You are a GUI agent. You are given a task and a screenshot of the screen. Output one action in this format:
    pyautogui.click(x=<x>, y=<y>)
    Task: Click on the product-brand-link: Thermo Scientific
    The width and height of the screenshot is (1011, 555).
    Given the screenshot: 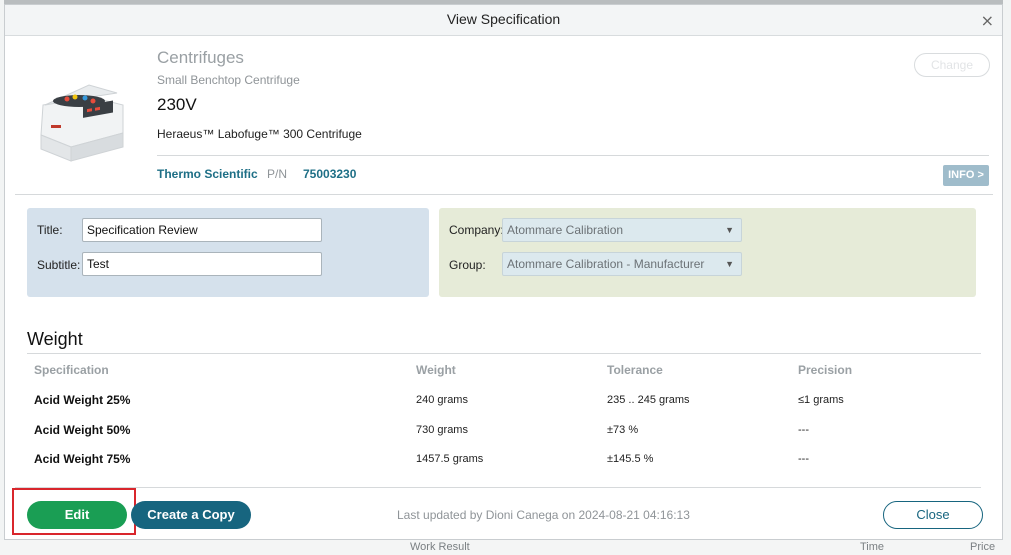 What is the action you would take?
    pyautogui.click(x=207, y=174)
    